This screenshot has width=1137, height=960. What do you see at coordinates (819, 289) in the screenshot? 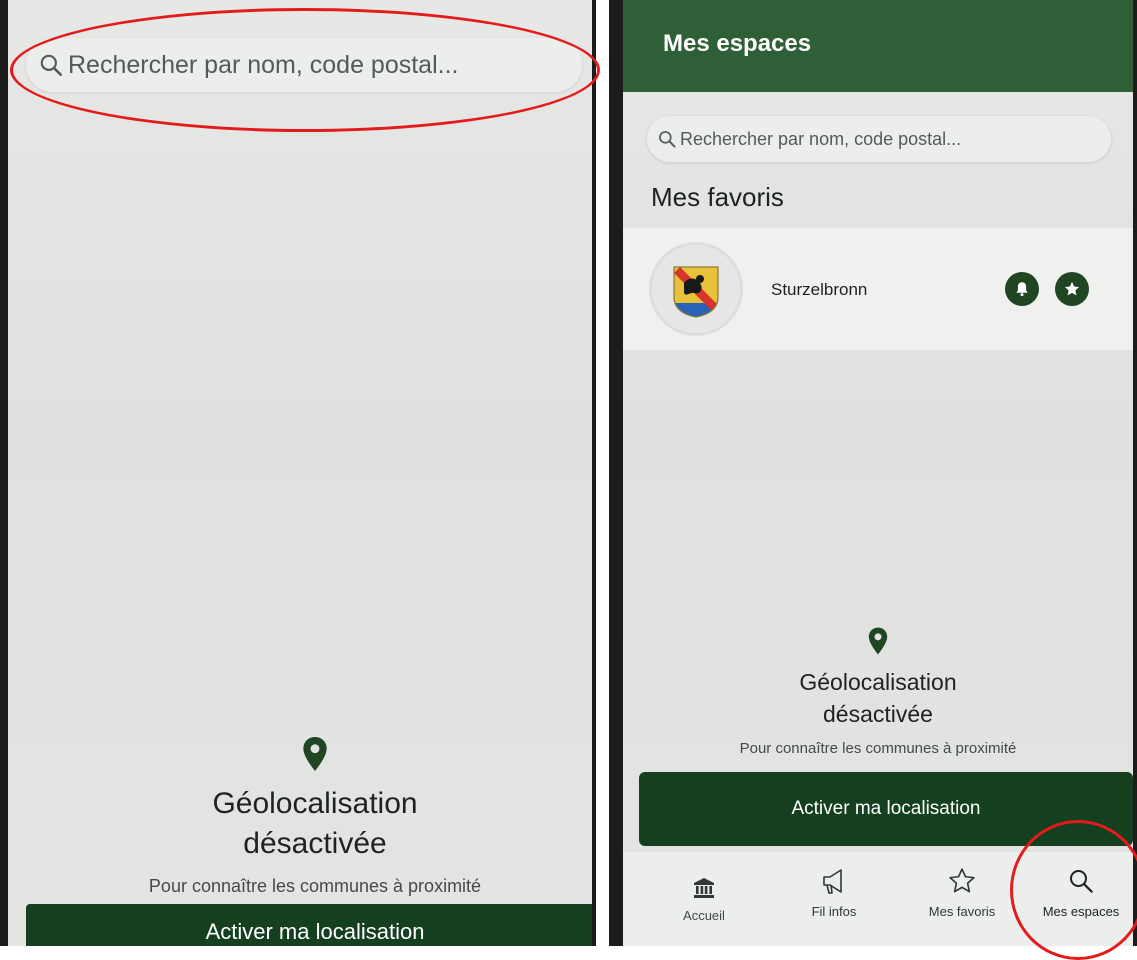
I see `commune-name: Sturzelbronn` at bounding box center [819, 289].